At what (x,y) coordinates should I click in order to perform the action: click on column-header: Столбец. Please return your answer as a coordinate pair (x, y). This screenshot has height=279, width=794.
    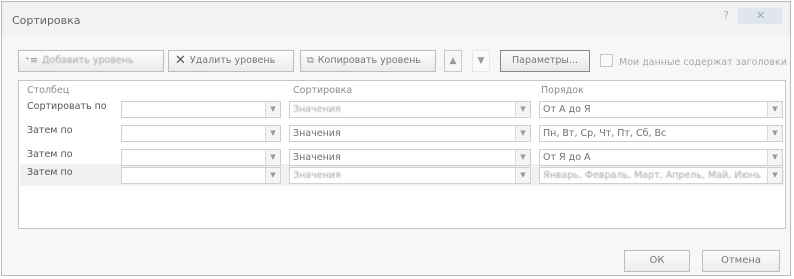
    Looking at the image, I should click on (48, 90).